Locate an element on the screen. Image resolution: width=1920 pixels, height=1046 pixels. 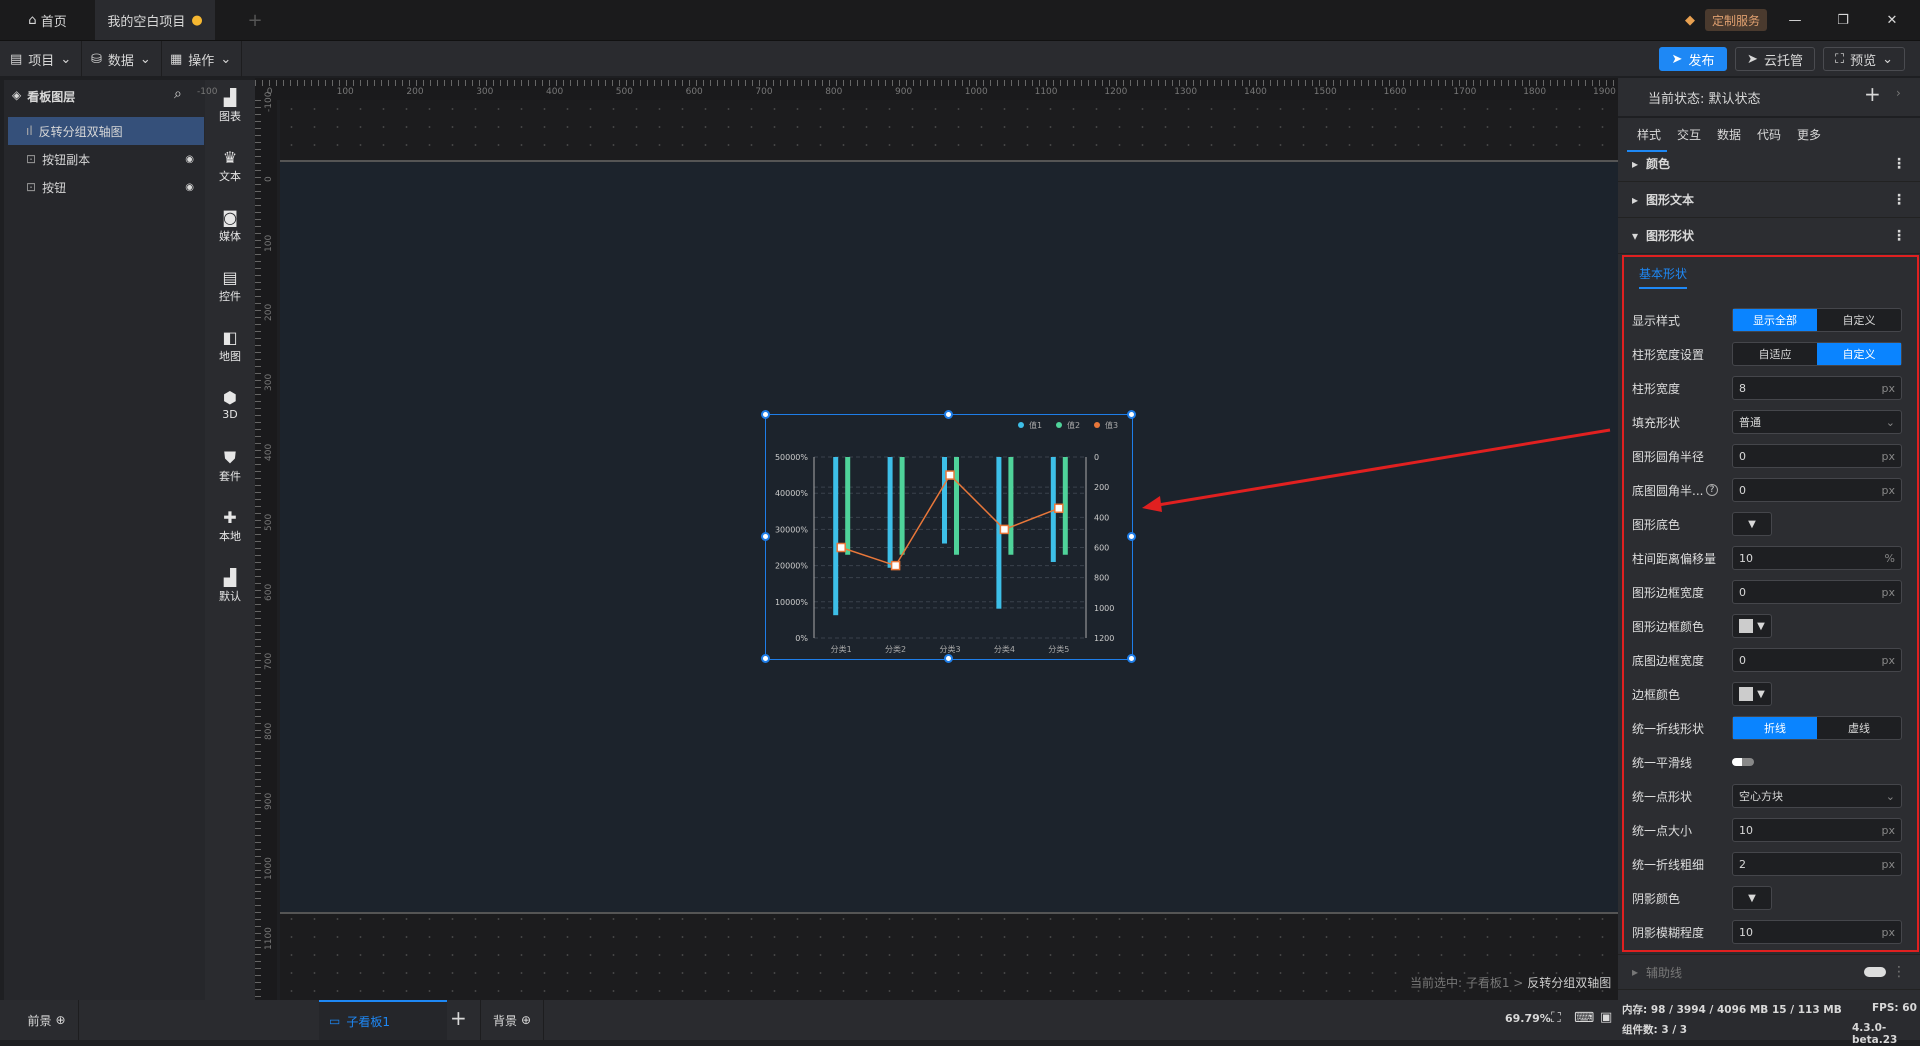
component-text: ♛ 文本 is located at coordinates (230, 166).